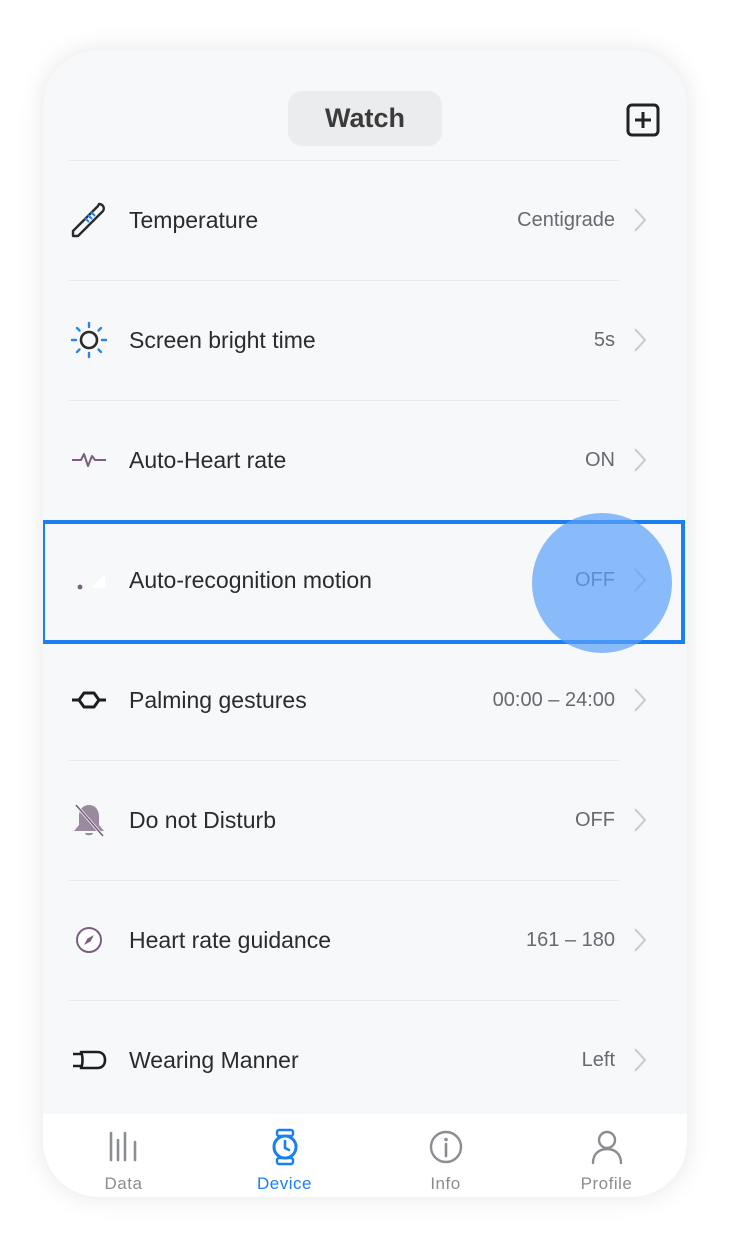 The width and height of the screenshot is (730, 1247). What do you see at coordinates (214, 1059) in the screenshot?
I see `setting-label: Wearing Manner` at bounding box center [214, 1059].